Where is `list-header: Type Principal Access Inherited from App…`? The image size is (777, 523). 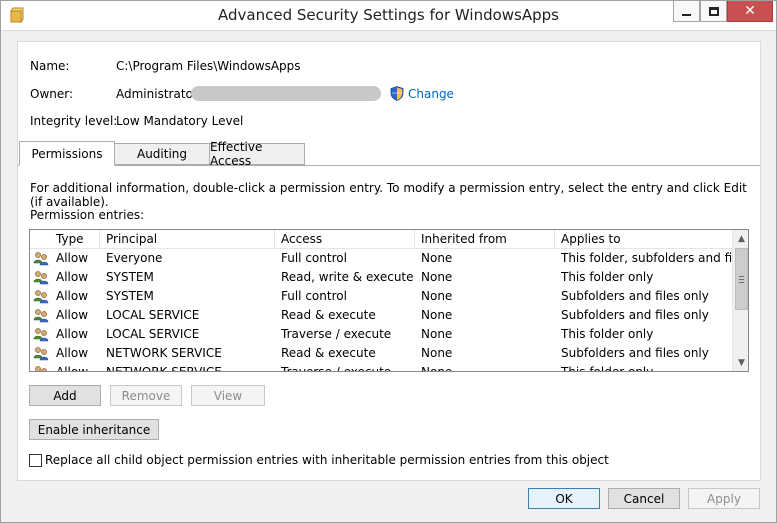
list-header: Type Principal Access Inherited from App… is located at coordinates (381, 239).